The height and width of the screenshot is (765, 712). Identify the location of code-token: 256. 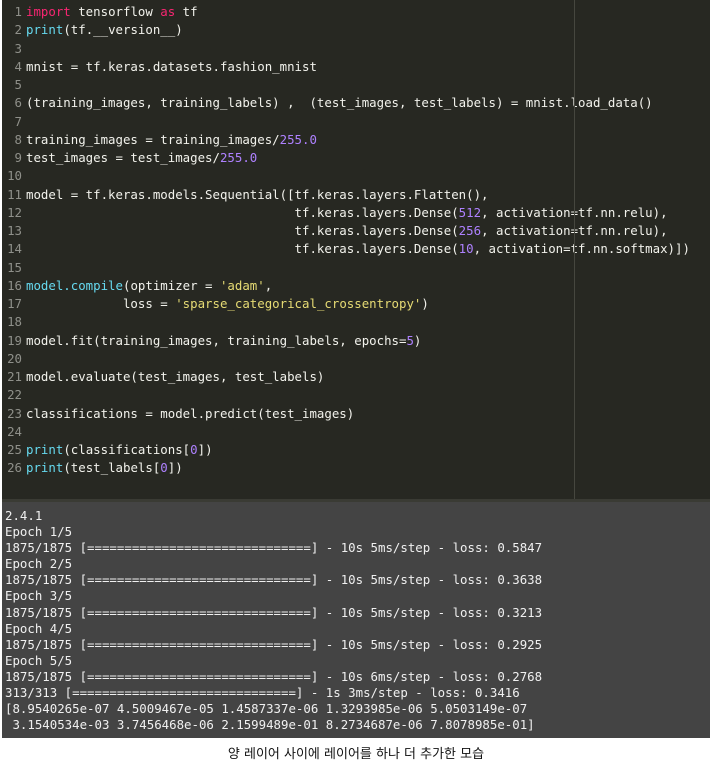
(470, 230).